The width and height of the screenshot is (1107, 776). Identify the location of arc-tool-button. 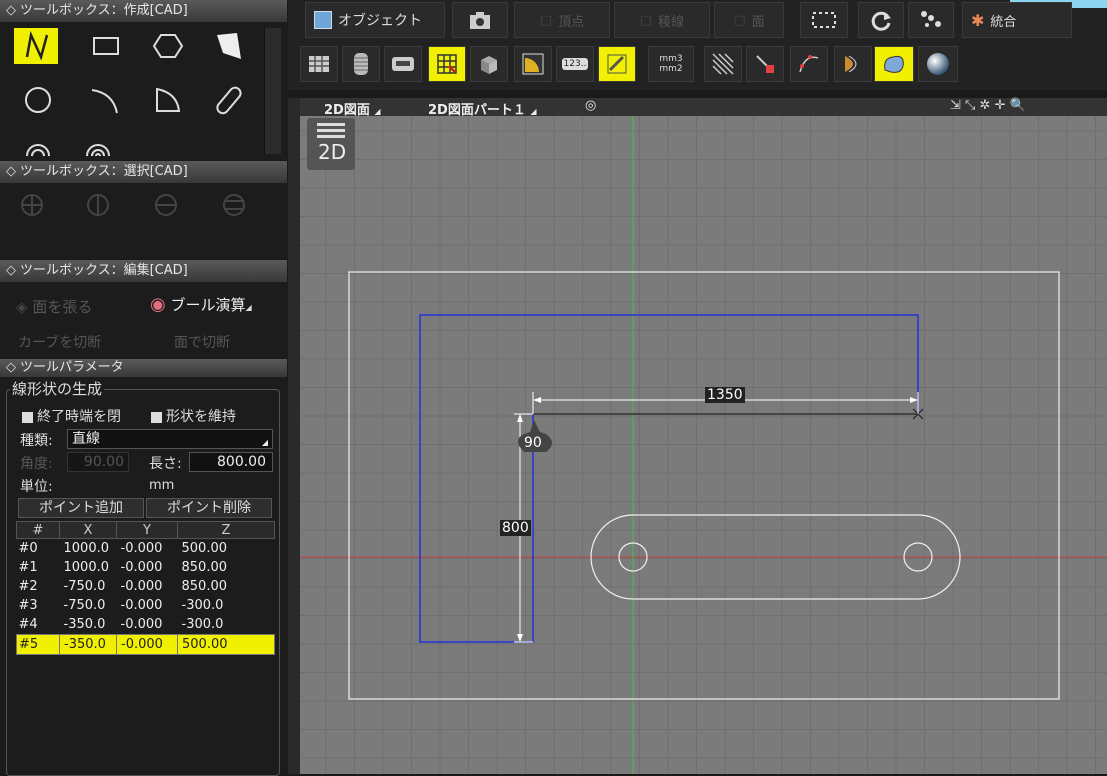
(104, 100).